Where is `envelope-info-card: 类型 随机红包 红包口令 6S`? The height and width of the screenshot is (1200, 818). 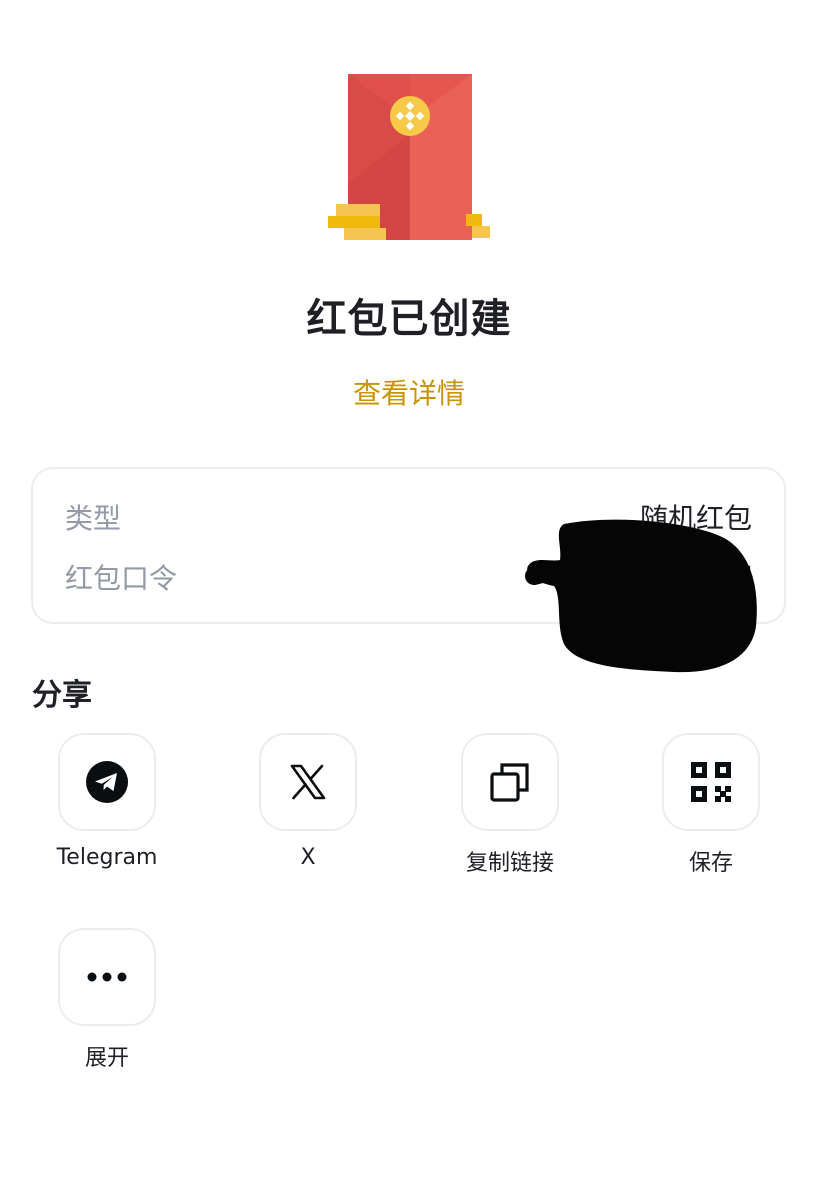 envelope-info-card: 类型 随机红包 红包口令 6S is located at coordinates (408, 545).